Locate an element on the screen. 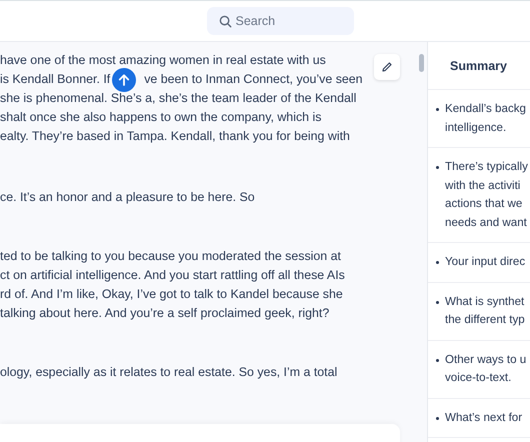 This screenshot has width=530, height=442. summary-item: What’s next for is located at coordinates (483, 418).